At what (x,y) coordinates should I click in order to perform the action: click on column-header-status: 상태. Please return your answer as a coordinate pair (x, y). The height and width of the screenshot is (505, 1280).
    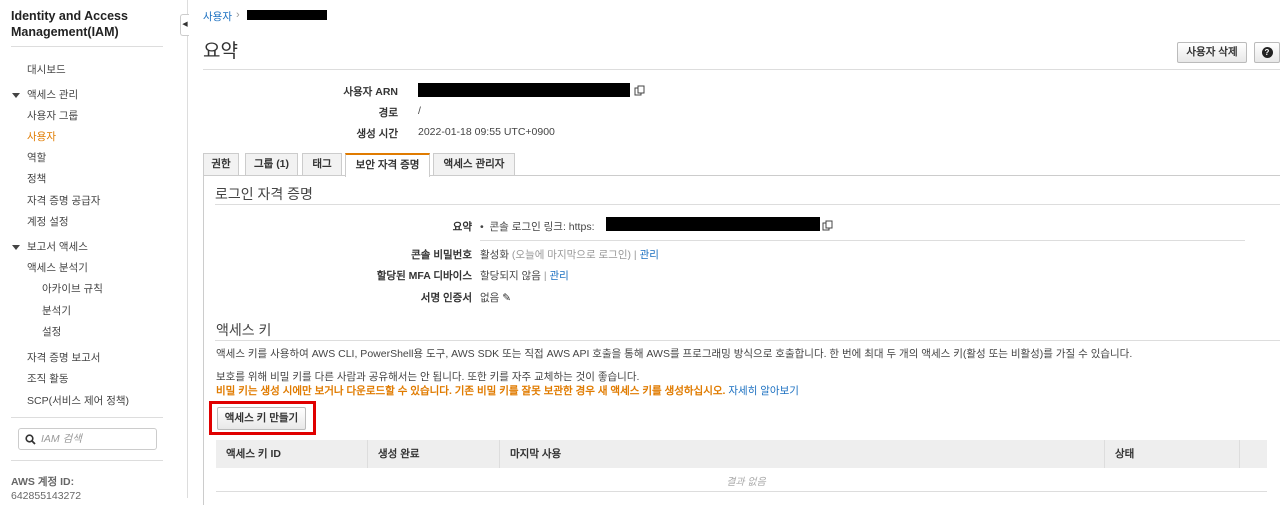
    Looking at the image, I should click on (1172, 454).